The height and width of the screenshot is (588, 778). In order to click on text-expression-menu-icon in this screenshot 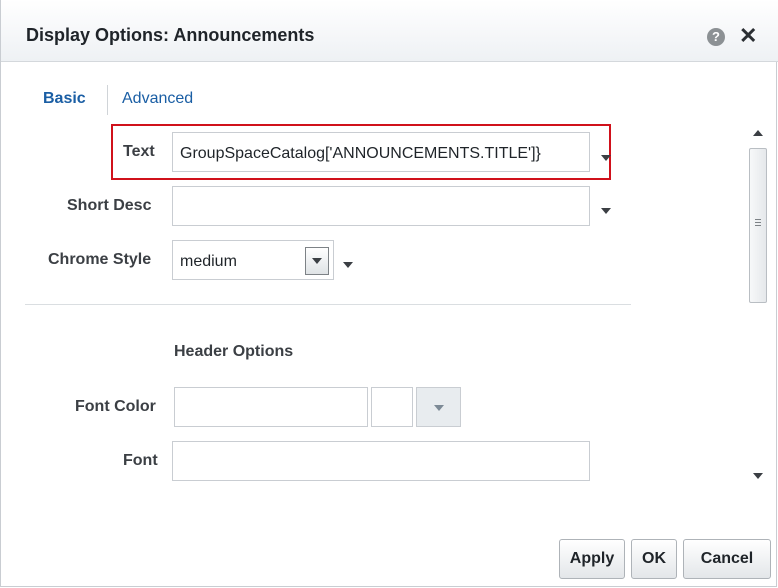, I will do `click(606, 158)`.